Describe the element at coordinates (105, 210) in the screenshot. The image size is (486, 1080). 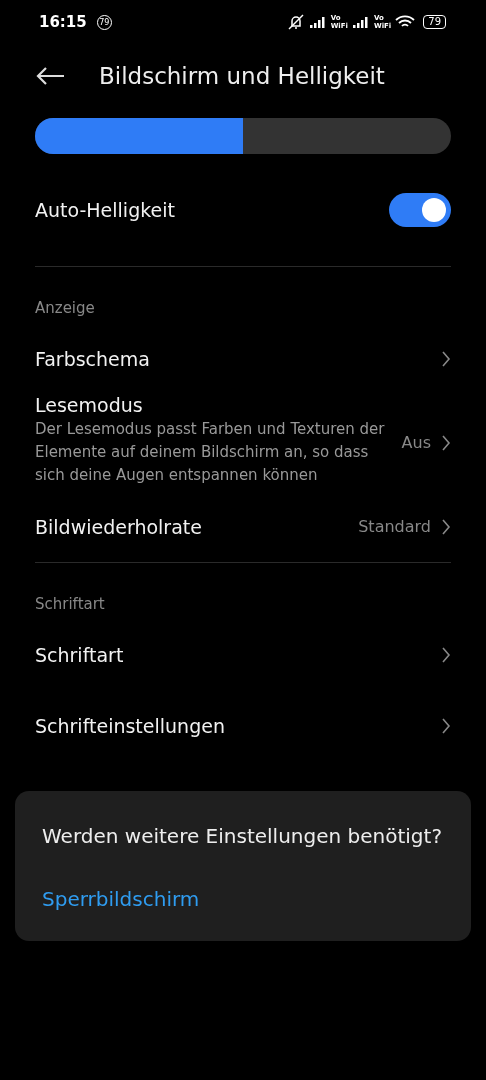
I see `setting-label: Auto-Helligkeit` at that location.